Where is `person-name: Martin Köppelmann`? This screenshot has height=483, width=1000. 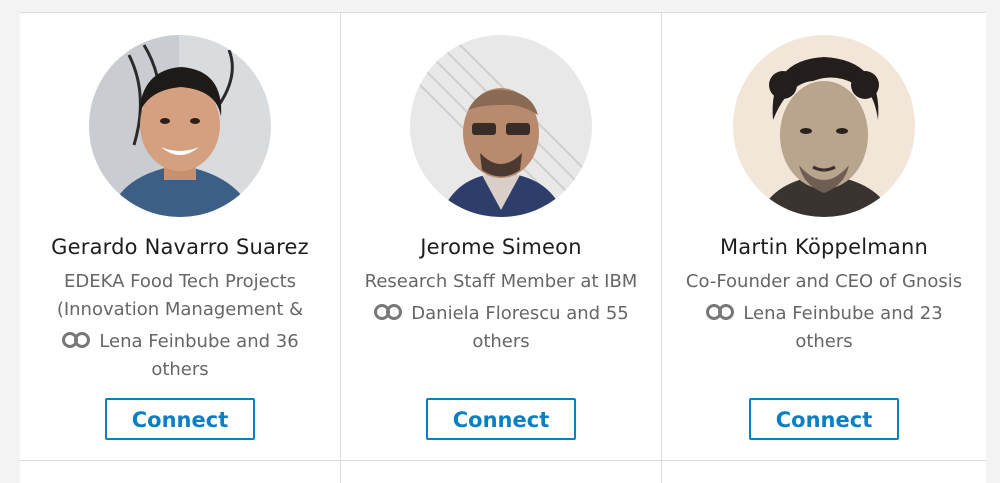
person-name: Martin Köppelmann is located at coordinates (824, 247).